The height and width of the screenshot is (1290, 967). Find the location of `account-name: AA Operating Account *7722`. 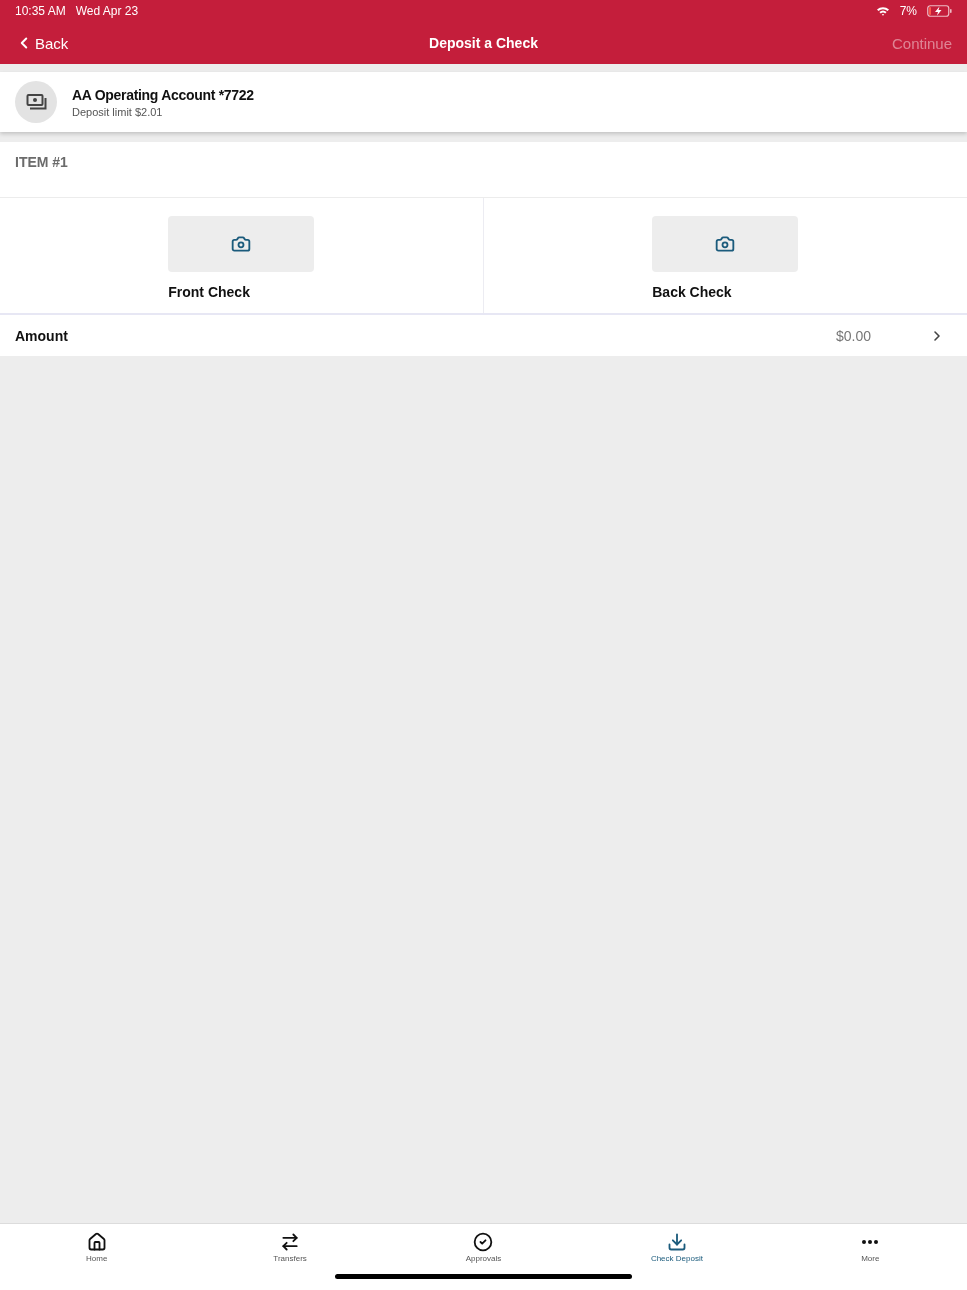

account-name: AA Operating Account *7722 is located at coordinates (163, 94).